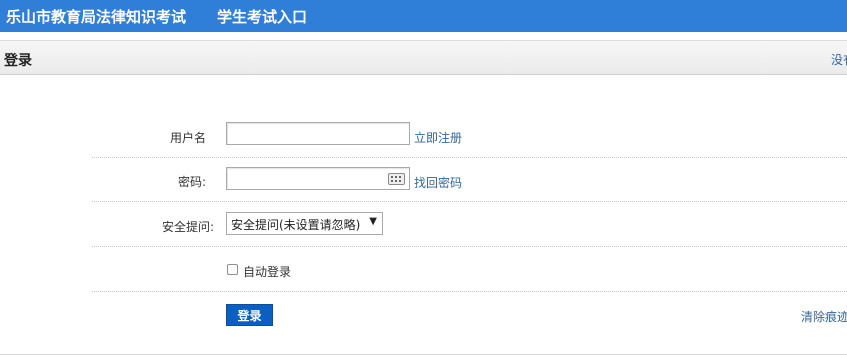  Describe the element at coordinates (438, 137) in the screenshot. I see `register-link: 立即注册` at that location.